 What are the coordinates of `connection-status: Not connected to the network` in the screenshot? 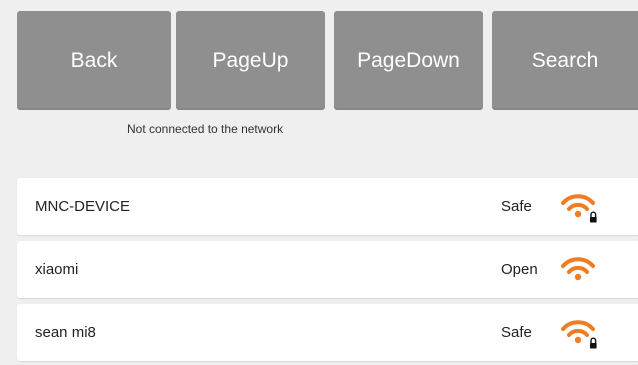 It's located at (205, 129).